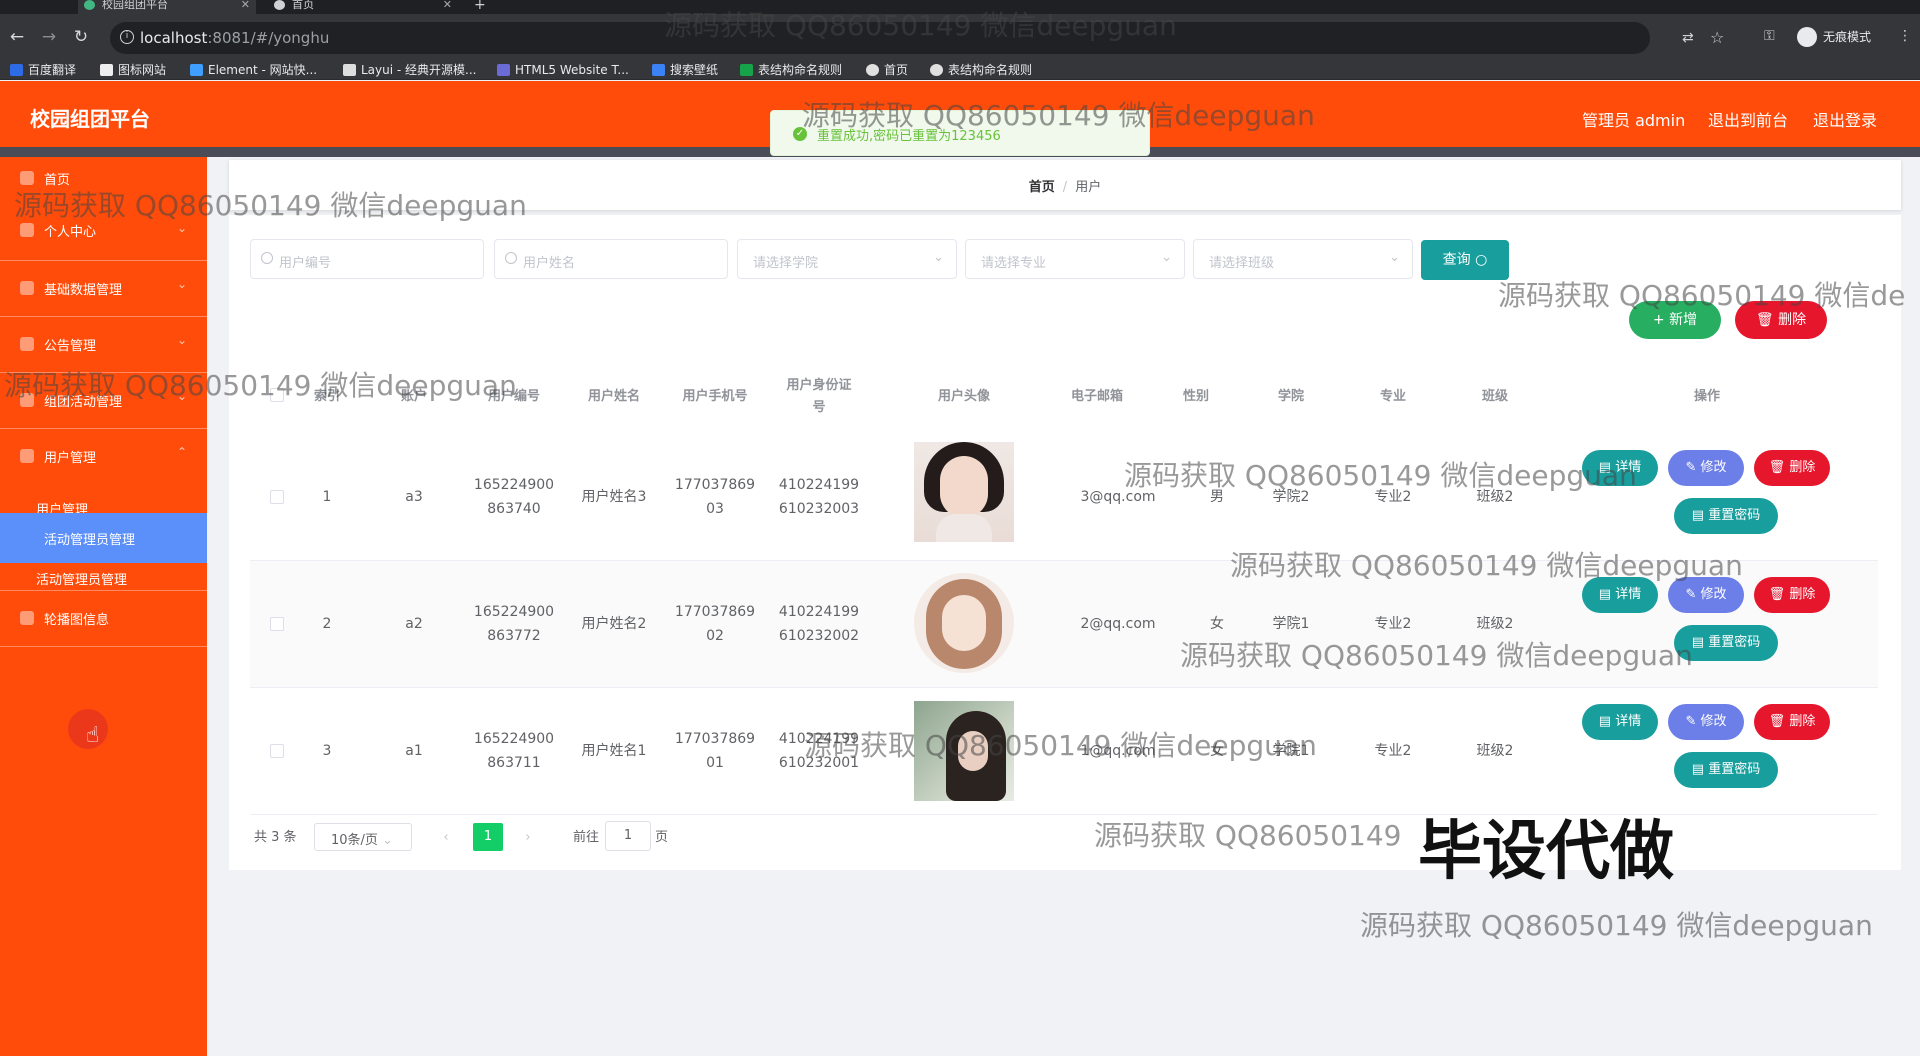 The width and height of the screenshot is (1920, 1056). What do you see at coordinates (1075, 259) in the screenshot?
I see `major-select: 请选择专业 ⌄` at bounding box center [1075, 259].